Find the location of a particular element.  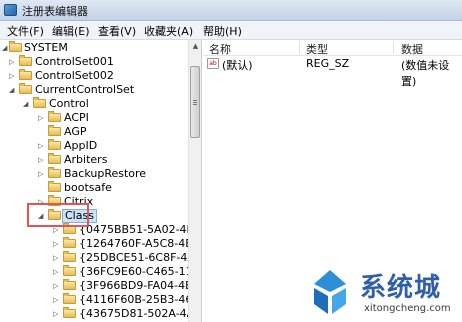

scroll-up-arrow-icon: ▲ is located at coordinates (195, 46).